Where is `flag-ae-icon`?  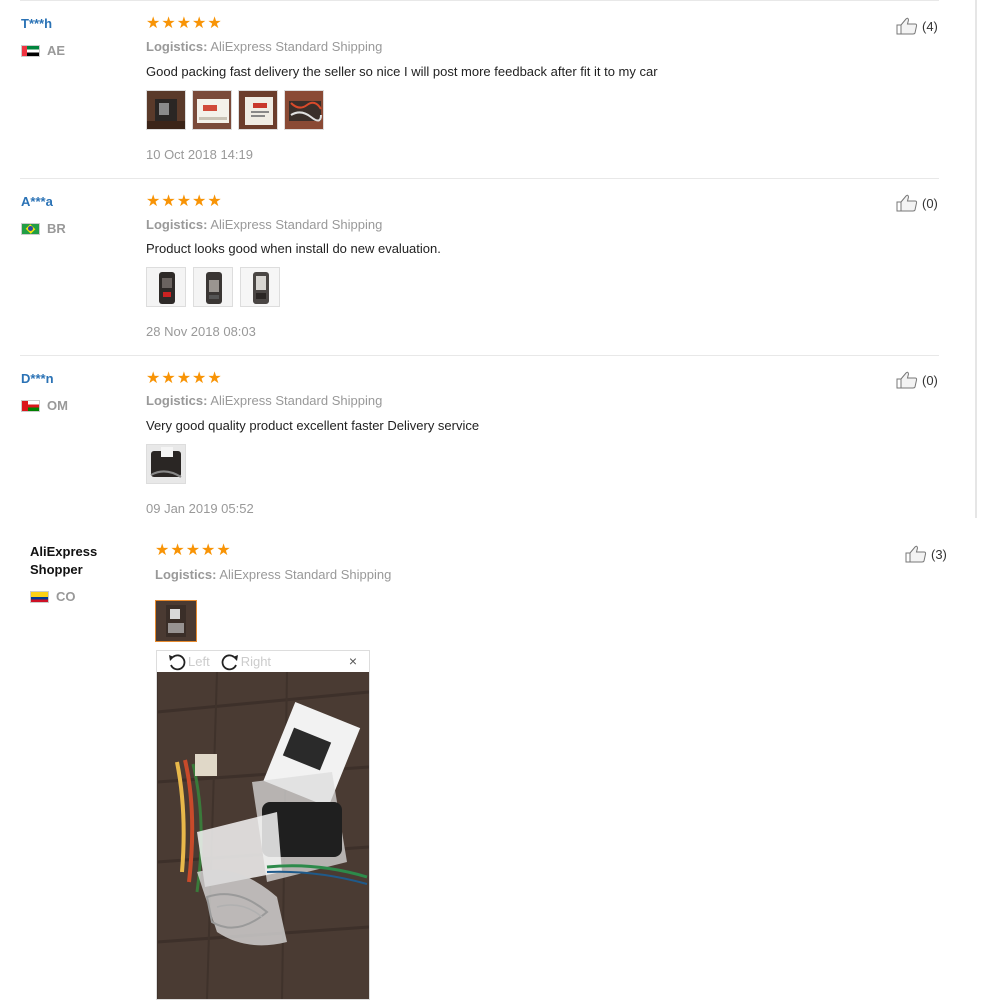
flag-ae-icon is located at coordinates (30, 50).